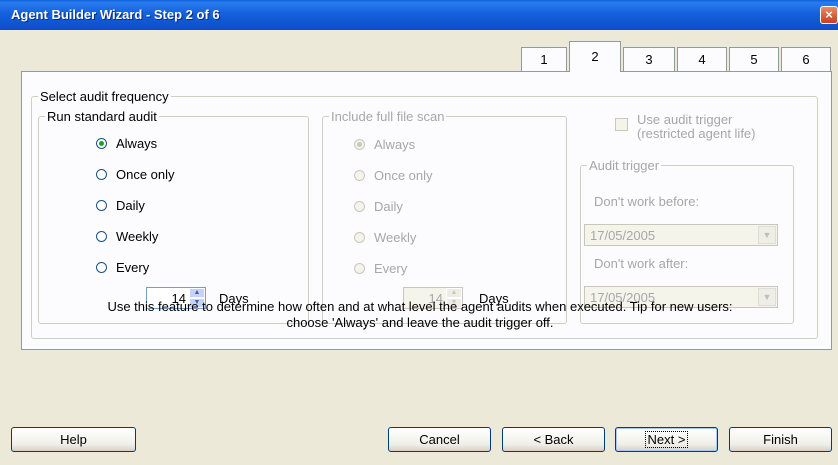 The width and height of the screenshot is (838, 465). I want to click on audit-frequency-label: Select audit frequency, so click(104, 96).